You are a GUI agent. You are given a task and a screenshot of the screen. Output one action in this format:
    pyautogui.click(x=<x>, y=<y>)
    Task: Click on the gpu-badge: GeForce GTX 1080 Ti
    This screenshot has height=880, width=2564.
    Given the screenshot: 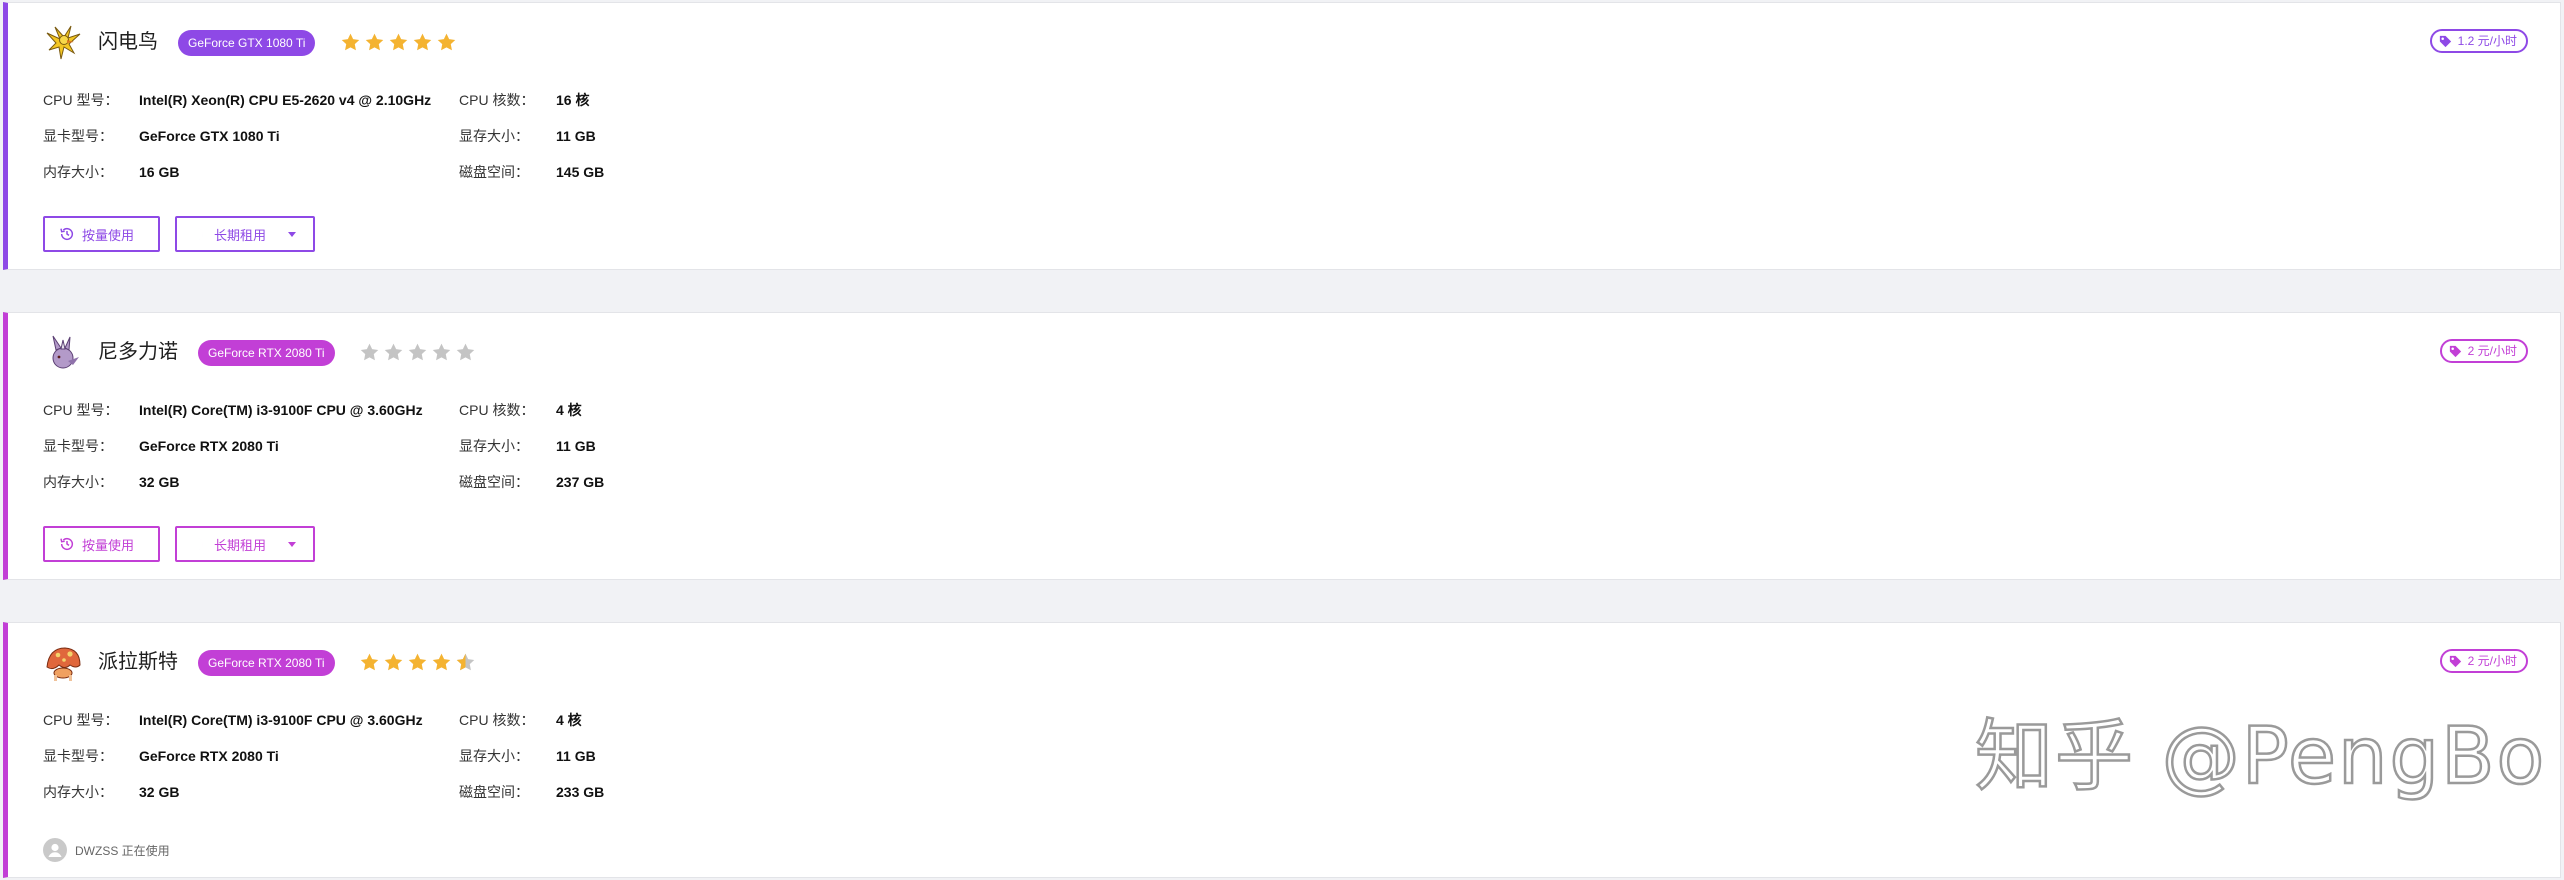 What is the action you would take?
    pyautogui.click(x=247, y=43)
    